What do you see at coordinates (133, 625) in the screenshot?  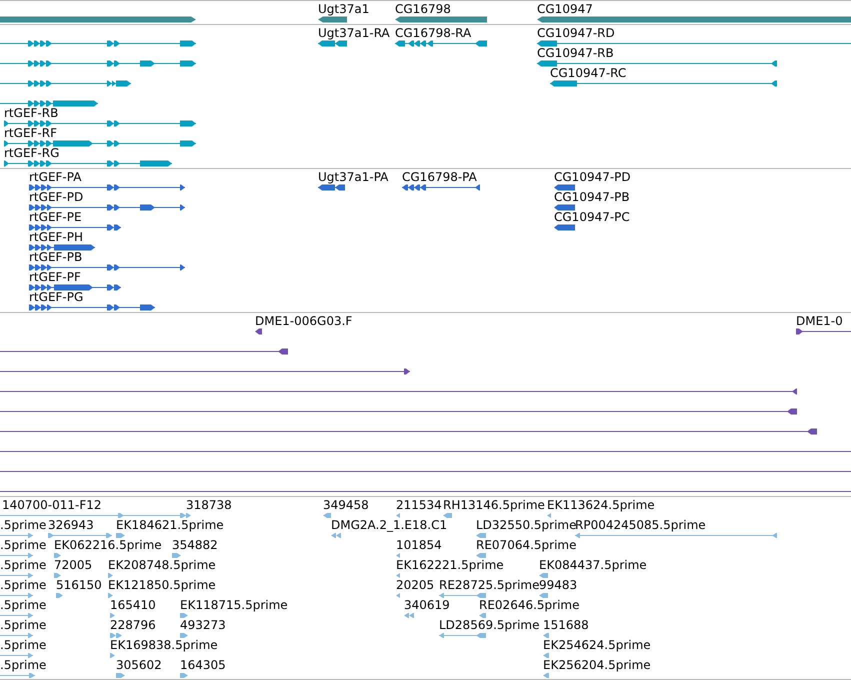 I see `est-label: 228796` at bounding box center [133, 625].